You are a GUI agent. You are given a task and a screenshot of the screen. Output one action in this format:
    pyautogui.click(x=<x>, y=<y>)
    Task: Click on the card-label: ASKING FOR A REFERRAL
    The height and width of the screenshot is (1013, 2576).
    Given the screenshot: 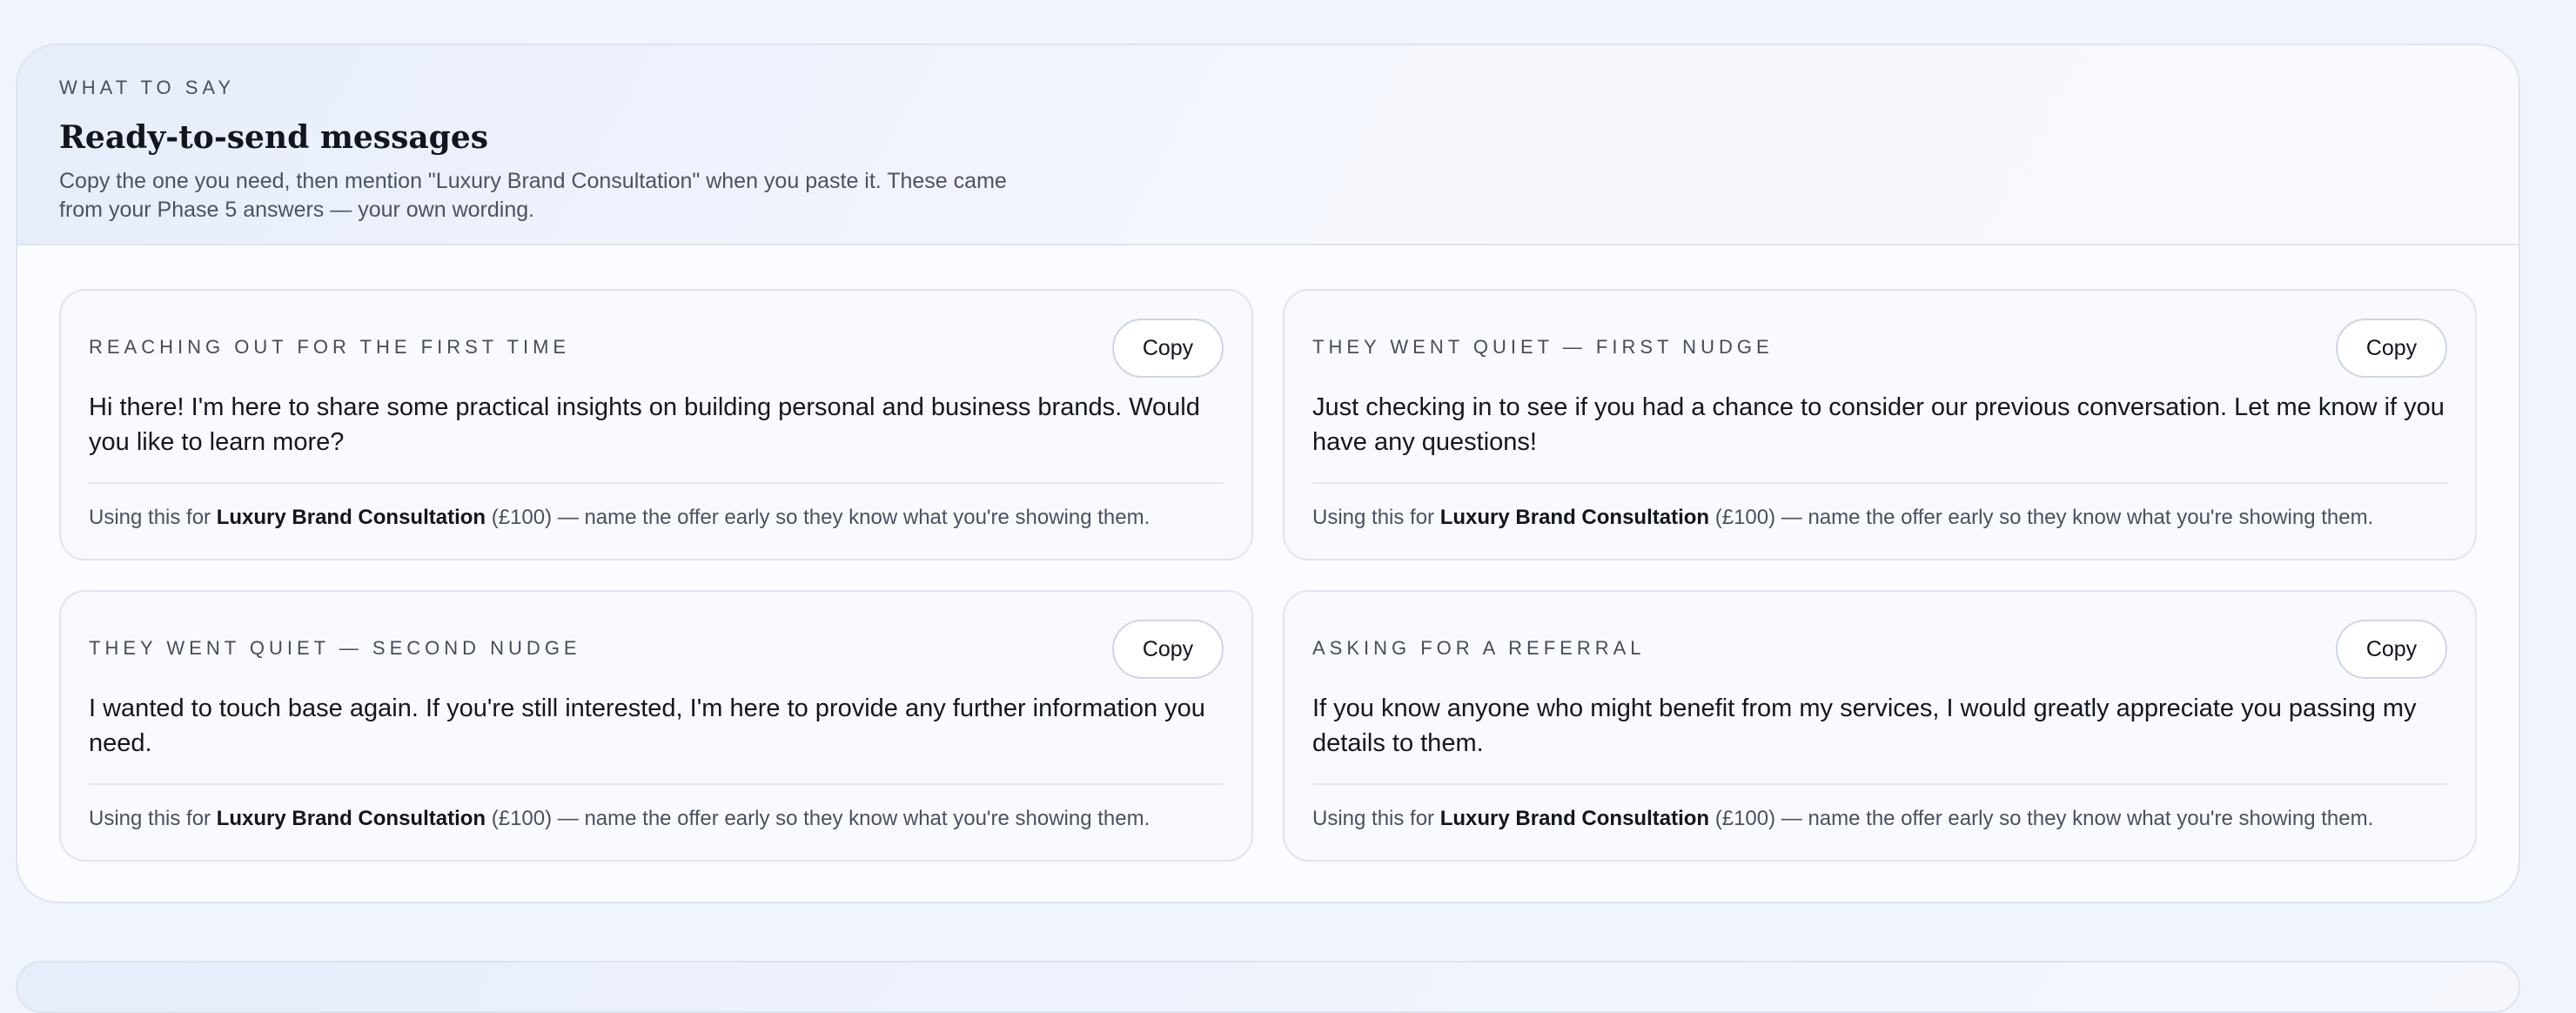 What is the action you would take?
    pyautogui.click(x=1479, y=648)
    